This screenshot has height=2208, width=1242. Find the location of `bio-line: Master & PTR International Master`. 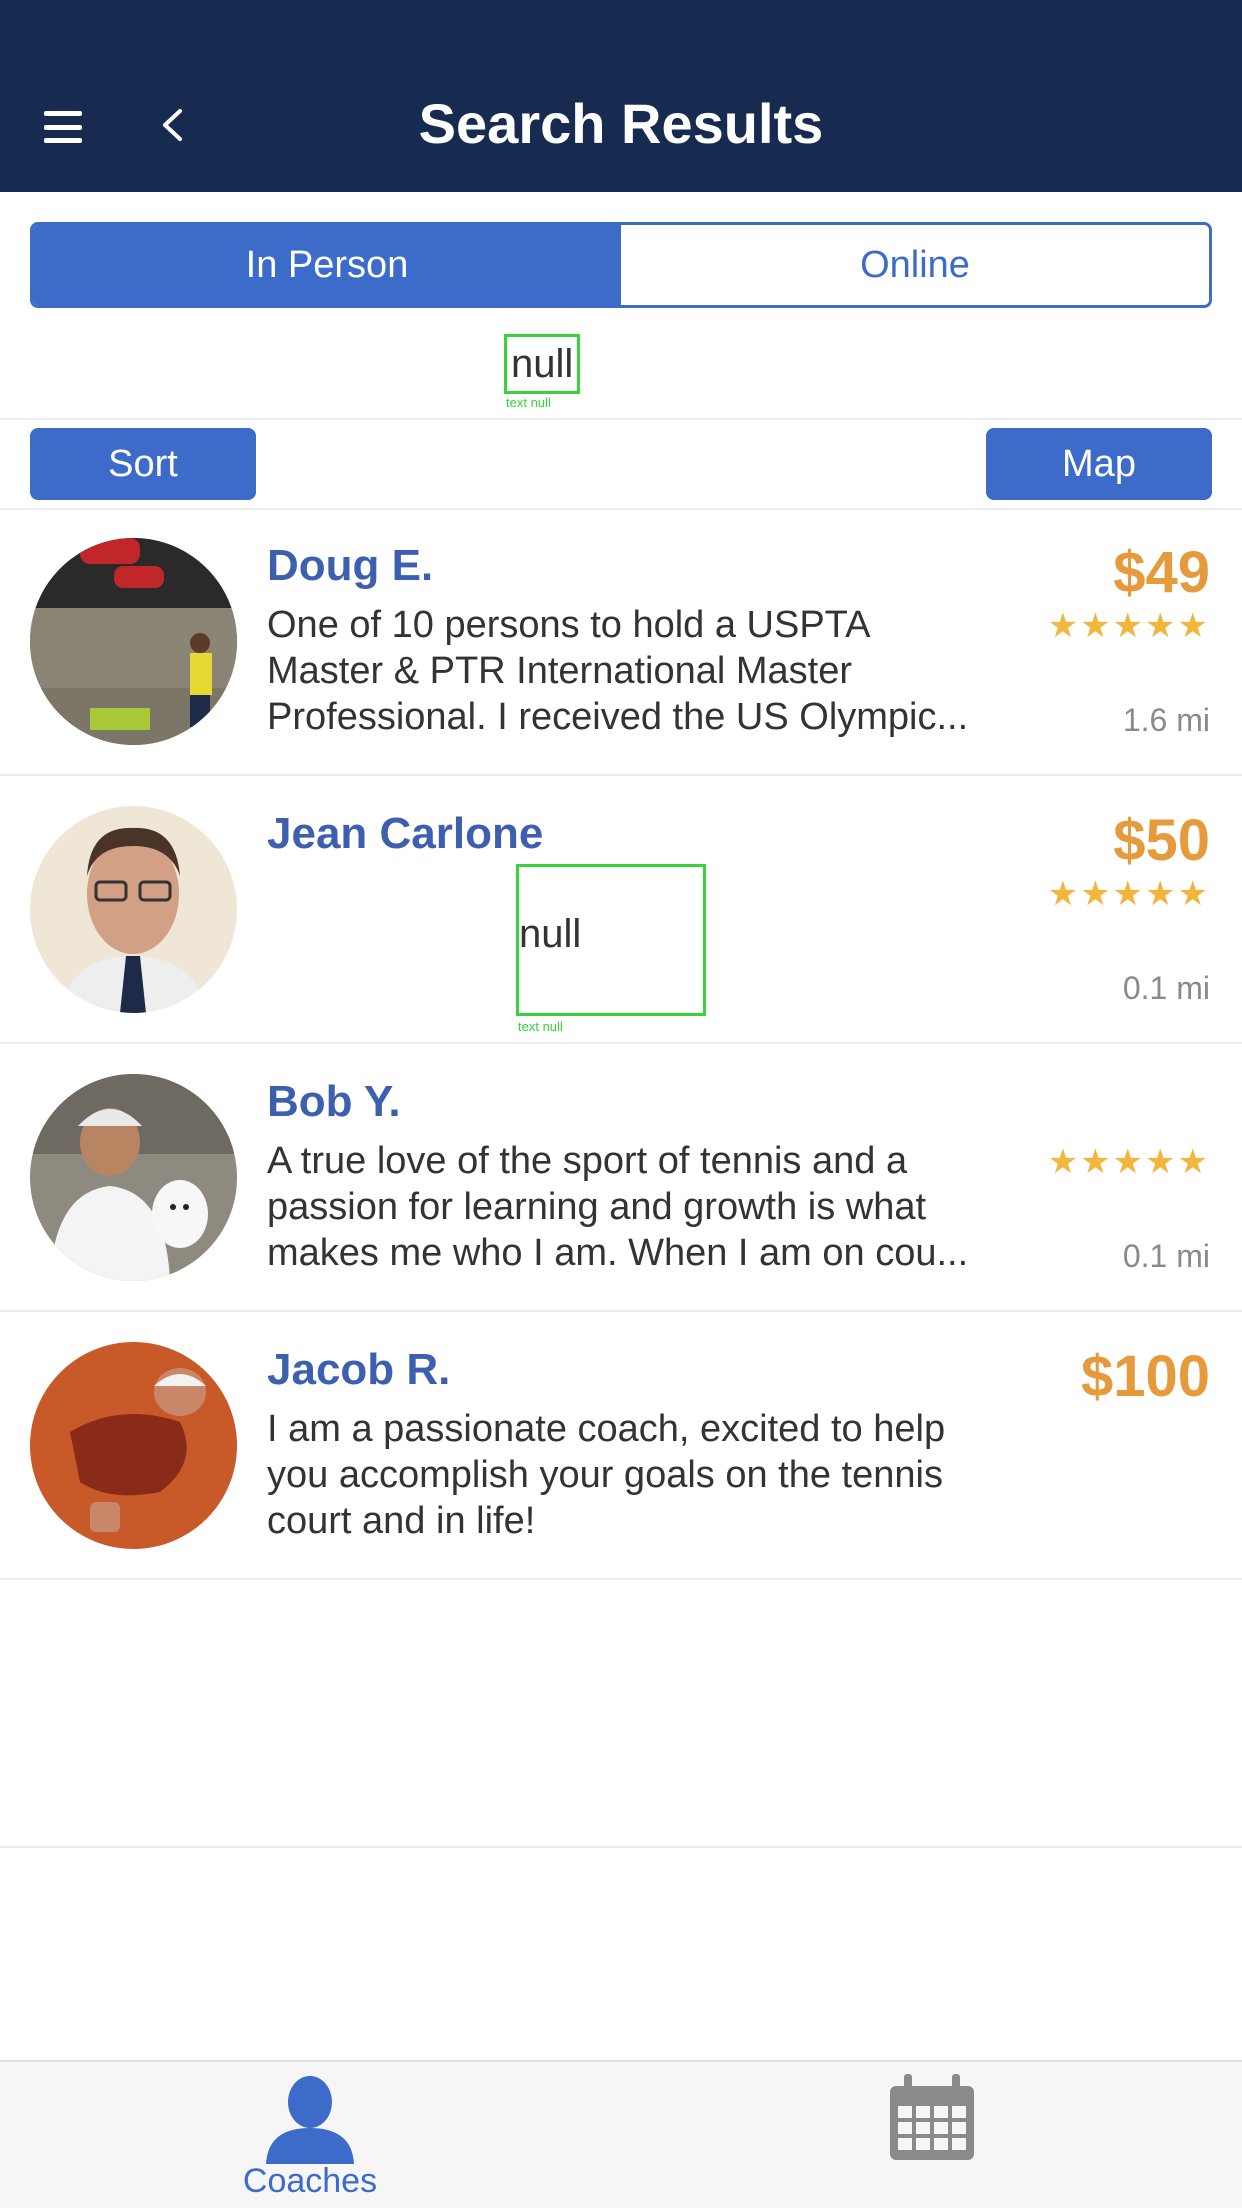

bio-line: Master & PTR International Master is located at coordinates (559, 671).